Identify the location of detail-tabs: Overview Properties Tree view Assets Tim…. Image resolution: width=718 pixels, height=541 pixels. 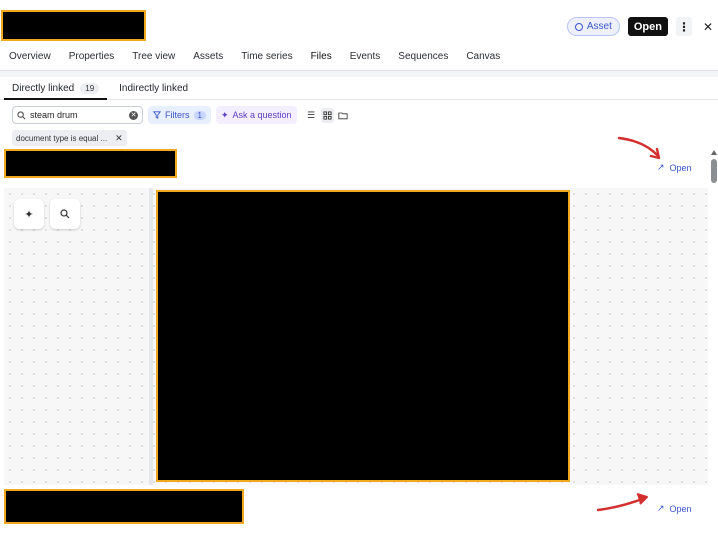
(359, 59).